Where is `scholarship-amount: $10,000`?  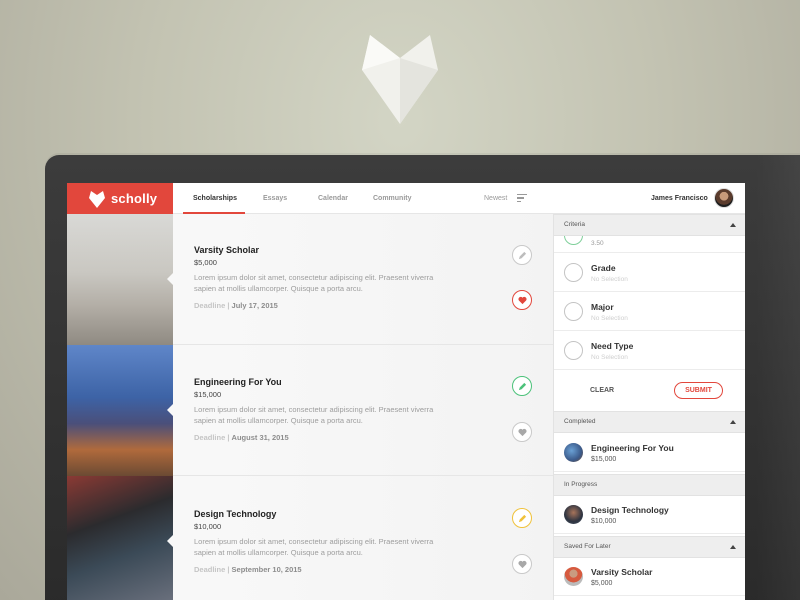
scholarship-amount: $10,000 is located at coordinates (208, 526).